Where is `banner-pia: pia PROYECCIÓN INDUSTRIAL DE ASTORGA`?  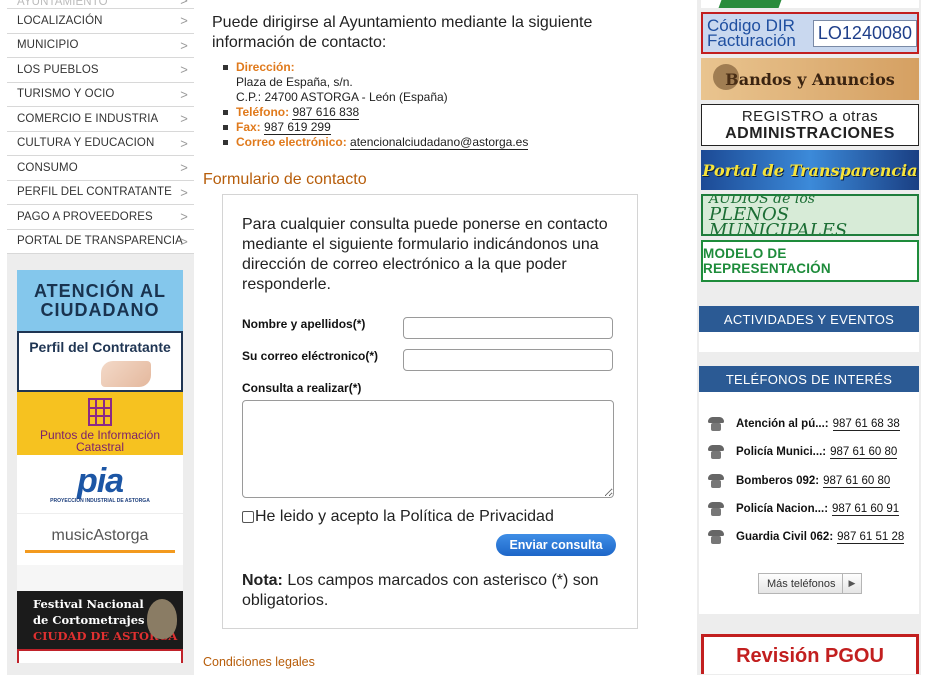 banner-pia: pia PROYECCIÓN INDUSTRIAL DE ASTORGA is located at coordinates (100, 484).